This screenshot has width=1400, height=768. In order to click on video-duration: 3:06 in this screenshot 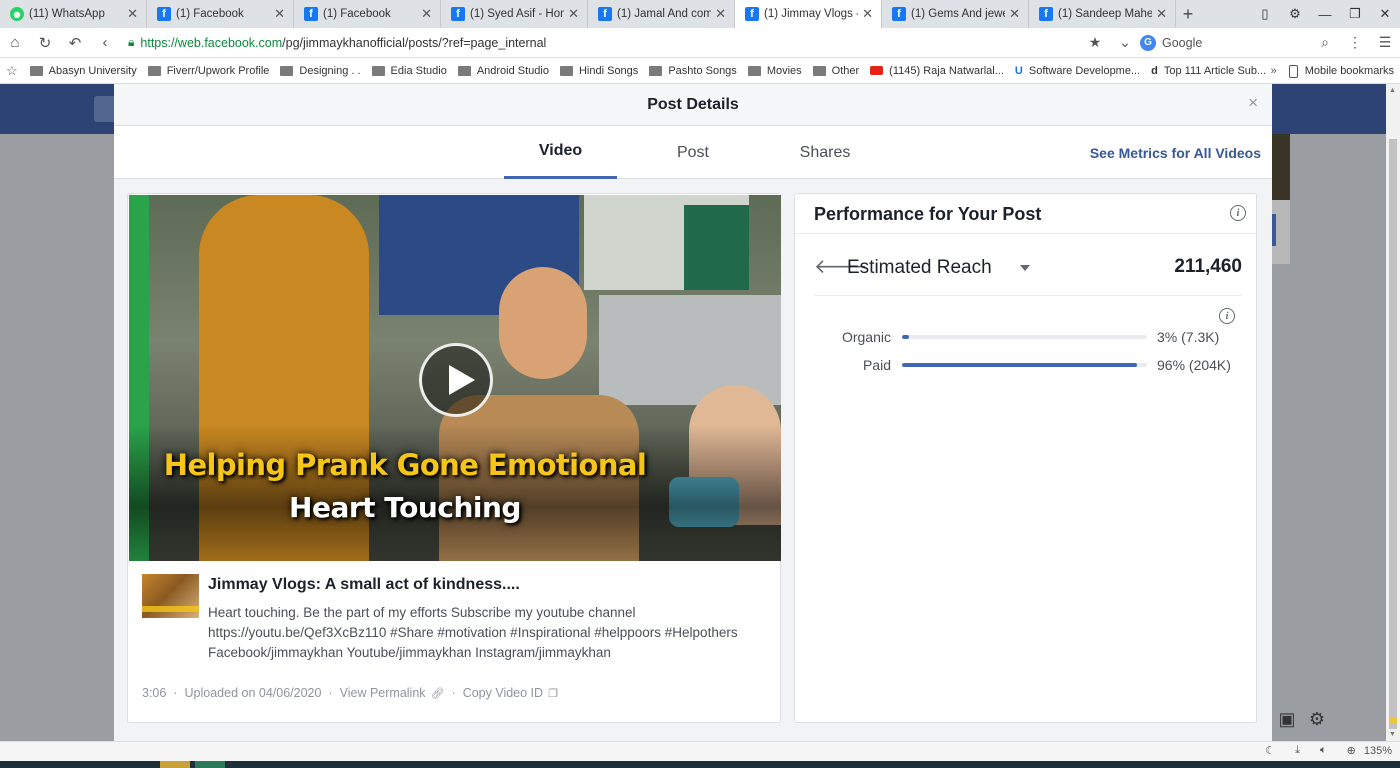, I will do `click(154, 693)`.